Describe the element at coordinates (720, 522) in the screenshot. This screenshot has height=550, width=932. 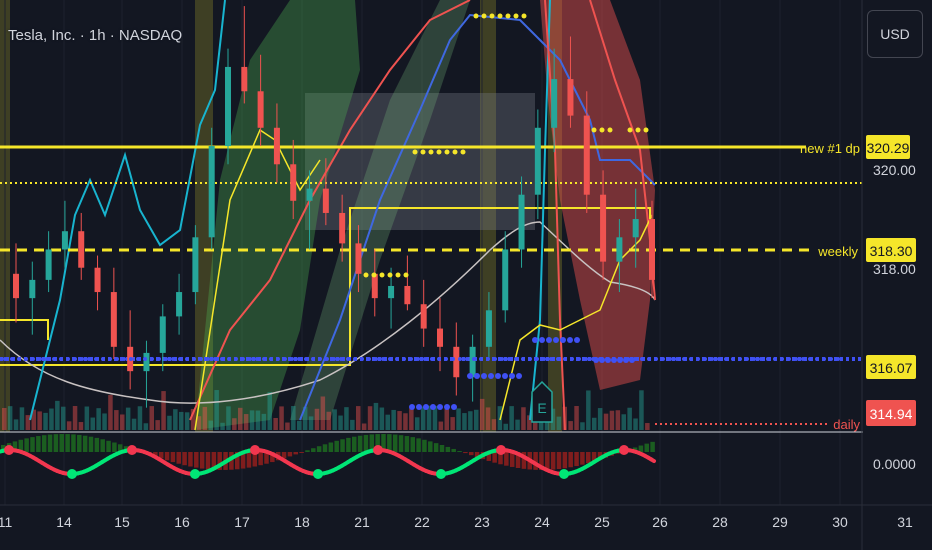
I see `time-axis-label: 28` at that location.